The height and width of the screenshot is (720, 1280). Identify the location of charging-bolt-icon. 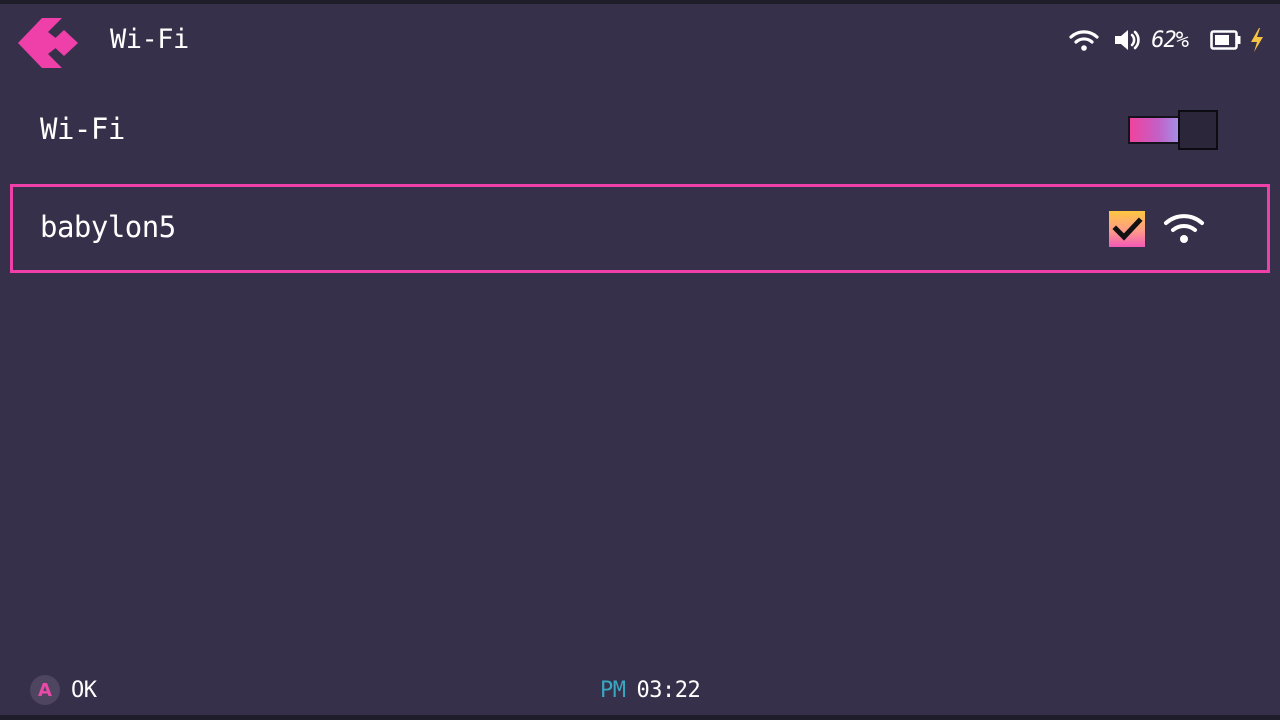
(1257, 40).